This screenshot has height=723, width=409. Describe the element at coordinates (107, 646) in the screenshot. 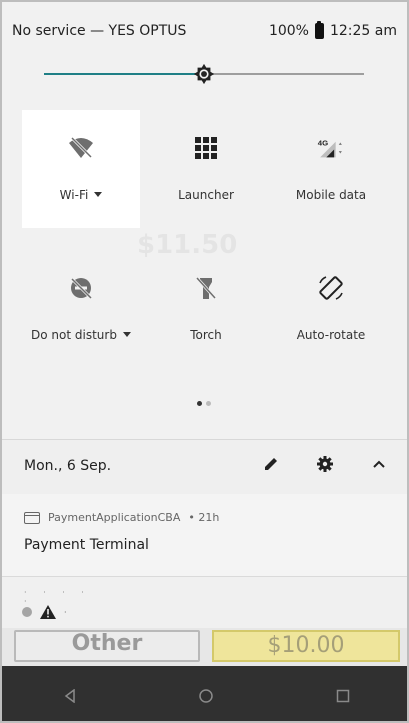

I see `other-amount-button: Other` at that location.